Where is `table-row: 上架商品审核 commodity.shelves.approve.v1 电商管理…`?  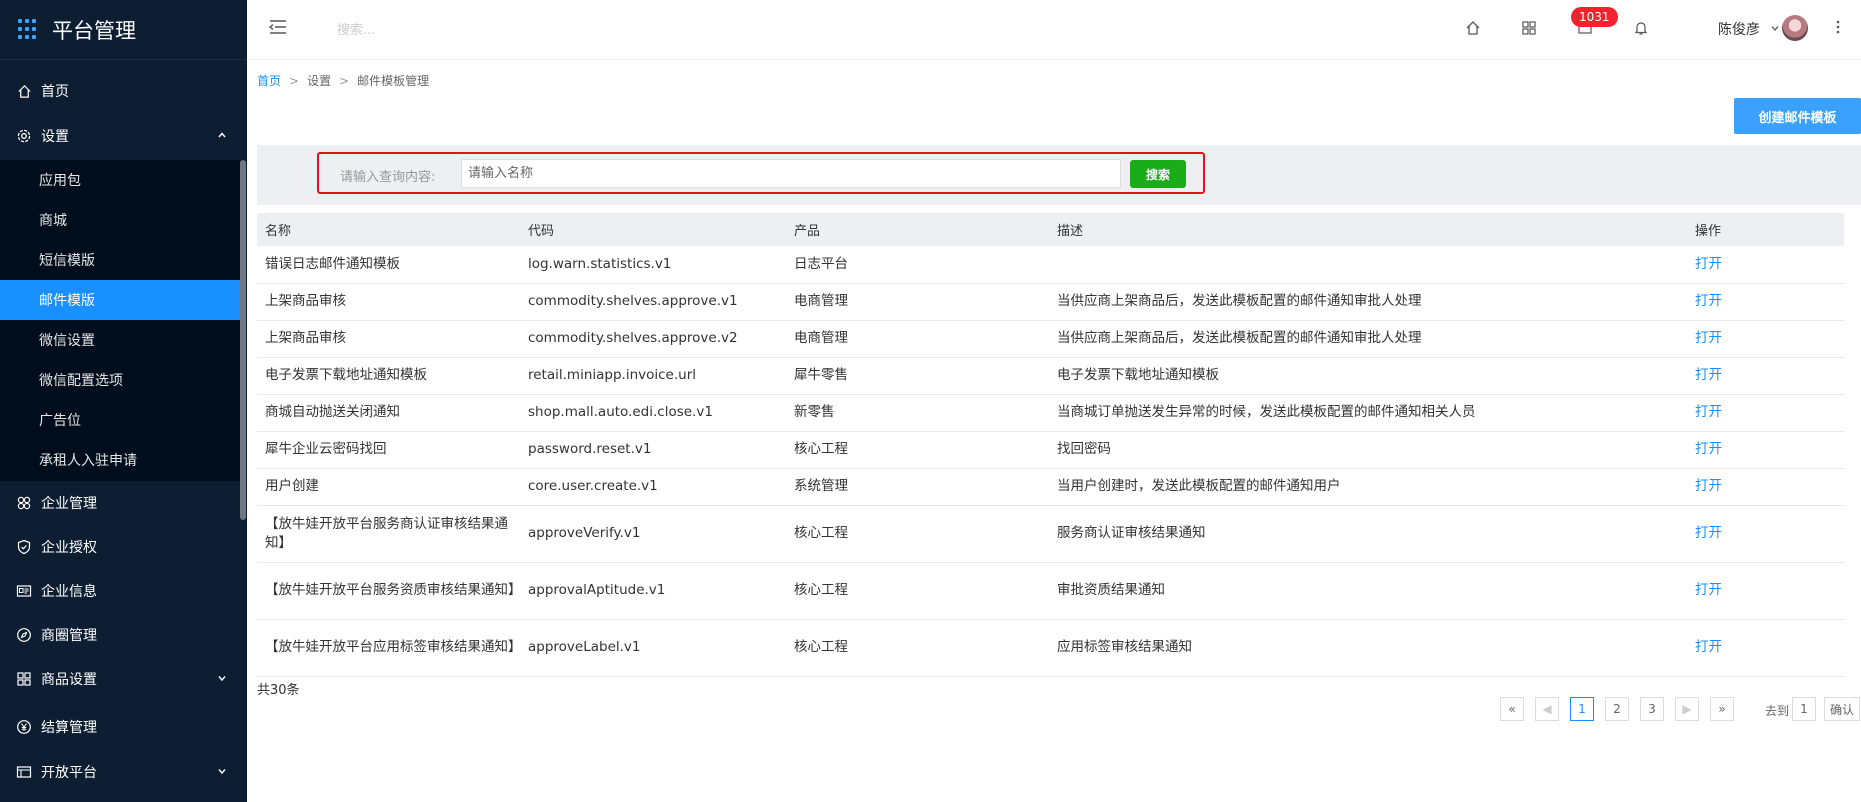 table-row: 上架商品审核 commodity.shelves.approve.v1 电商管理… is located at coordinates (1050, 302).